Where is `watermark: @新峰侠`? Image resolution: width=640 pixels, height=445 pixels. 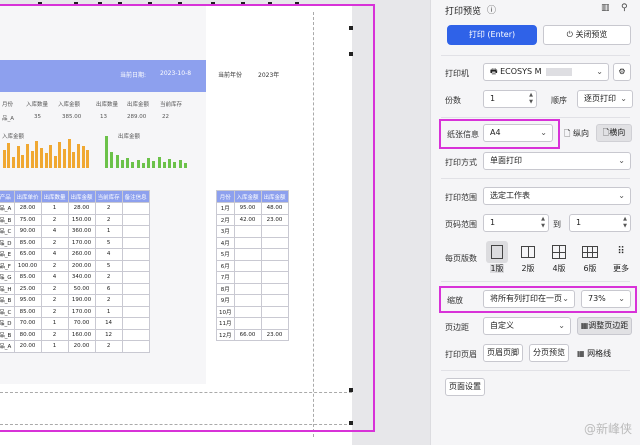 watermark: @新峰侠 is located at coordinates (607, 429).